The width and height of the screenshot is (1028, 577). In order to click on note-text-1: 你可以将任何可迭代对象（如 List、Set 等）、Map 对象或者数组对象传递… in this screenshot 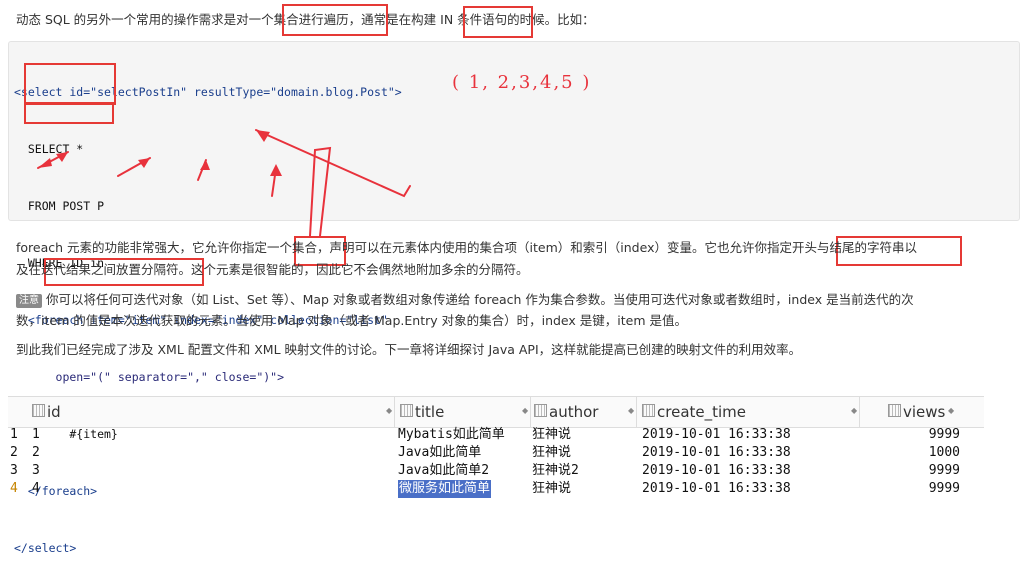, I will do `click(480, 299)`.